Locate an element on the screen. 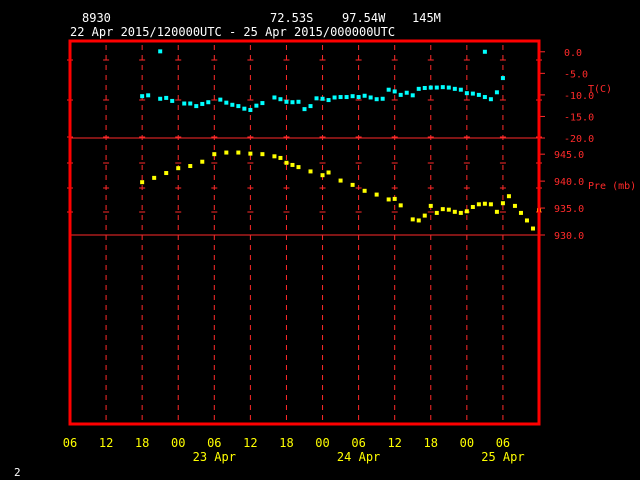 The height and width of the screenshot is (480, 640). temp-tick-label: -5.0 is located at coordinates (576, 74).